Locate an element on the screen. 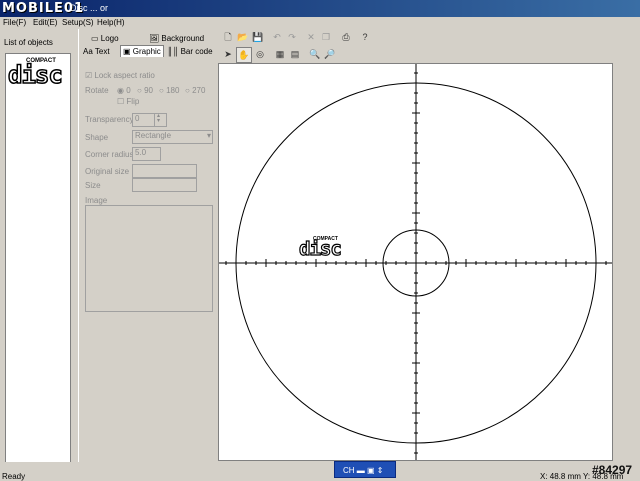 This screenshot has width=640, height=481. grid-icon: ▤ is located at coordinates (295, 54).